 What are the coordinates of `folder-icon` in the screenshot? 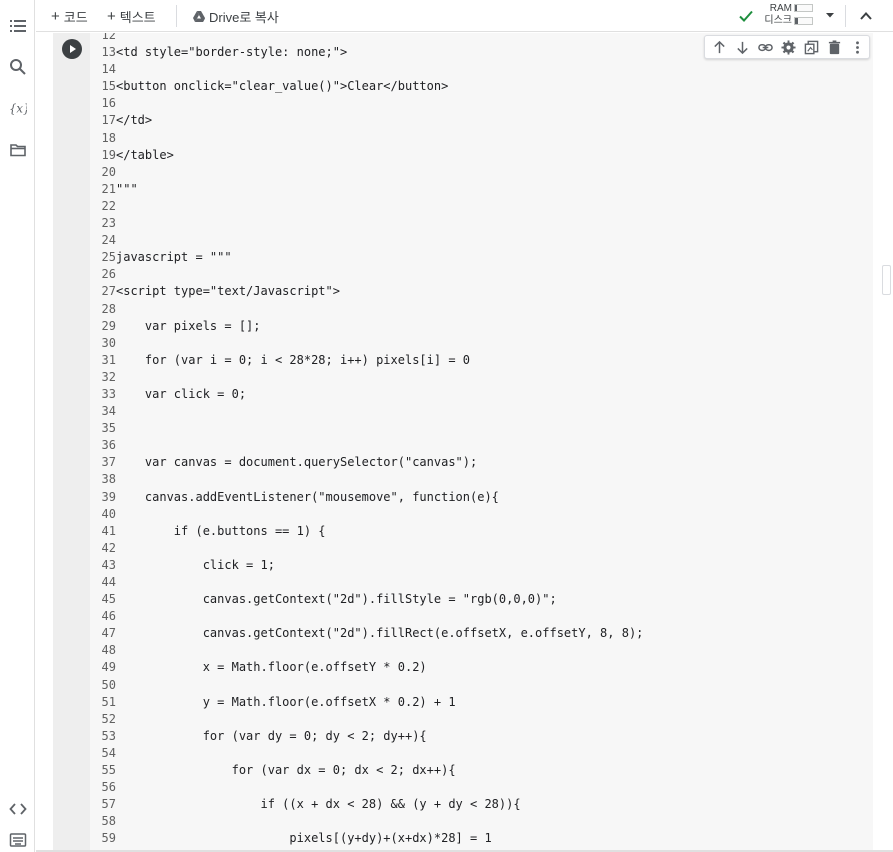 It's located at (18, 150).